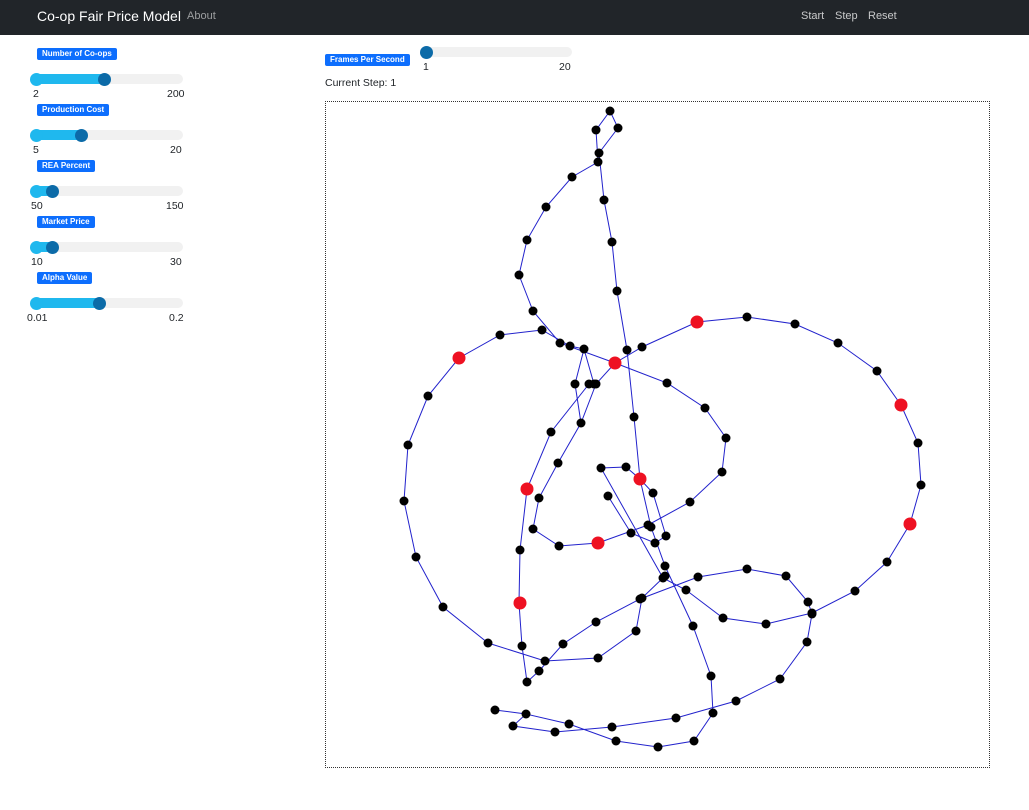 The height and width of the screenshot is (810, 1029). What do you see at coordinates (36, 150) in the screenshot?
I see `production-cost-min: 5` at bounding box center [36, 150].